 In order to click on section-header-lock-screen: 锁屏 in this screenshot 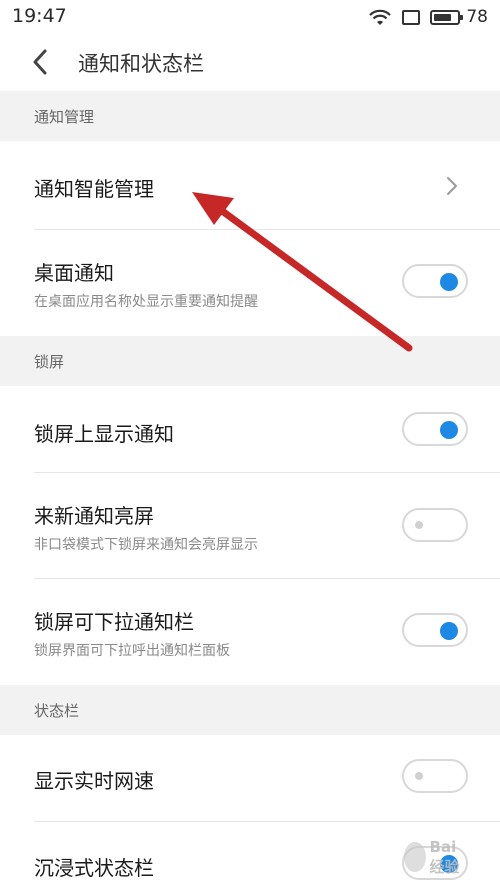, I will do `click(250, 361)`.